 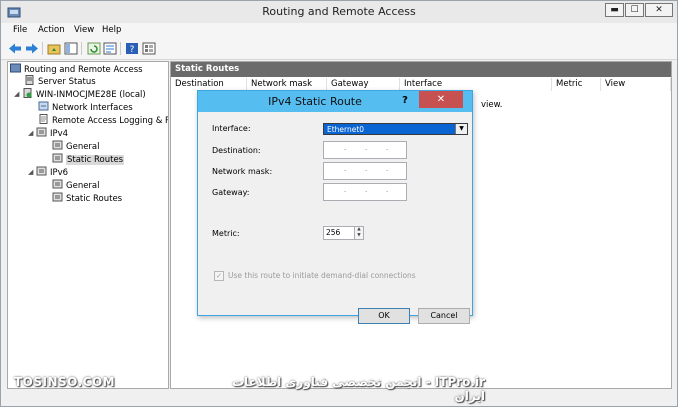 What do you see at coordinates (87, 198) in the screenshot?
I see `tree-item-ipv6-static-routes: Static Routes` at bounding box center [87, 198].